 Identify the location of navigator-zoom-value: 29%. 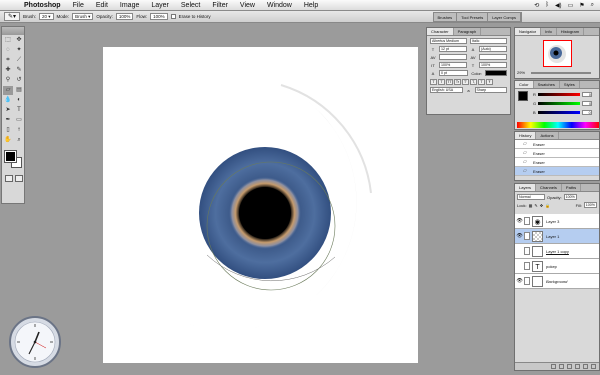
(521, 72).